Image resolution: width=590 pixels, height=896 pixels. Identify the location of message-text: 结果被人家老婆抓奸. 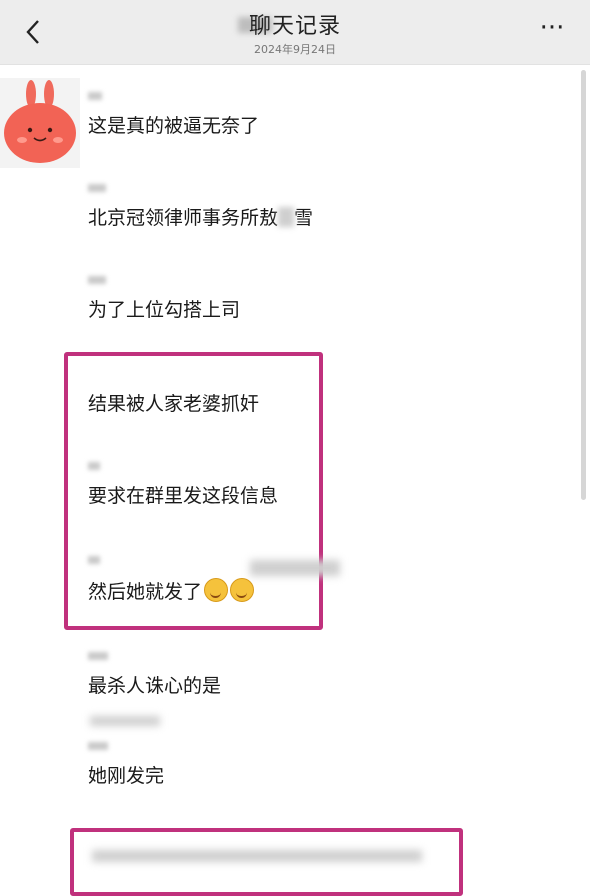
(174, 404).